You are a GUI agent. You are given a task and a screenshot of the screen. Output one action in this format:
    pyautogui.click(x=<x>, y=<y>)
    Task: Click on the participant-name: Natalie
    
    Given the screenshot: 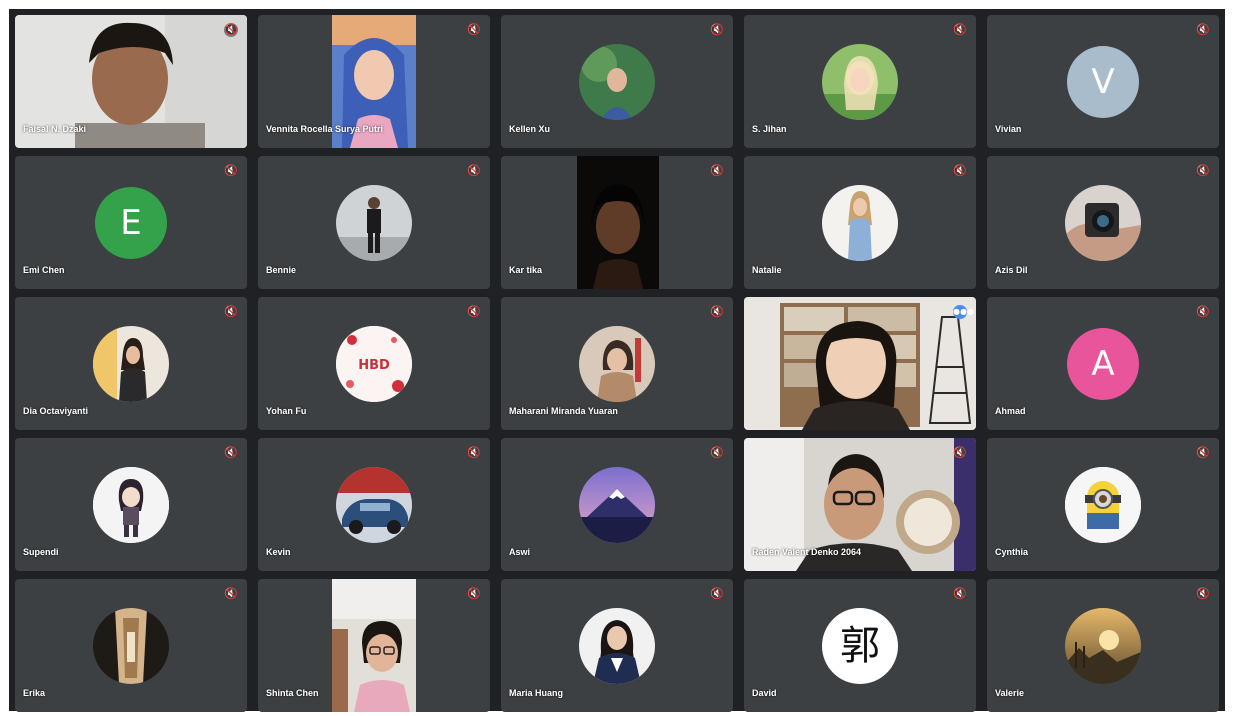 What is the action you would take?
    pyautogui.click(x=767, y=270)
    